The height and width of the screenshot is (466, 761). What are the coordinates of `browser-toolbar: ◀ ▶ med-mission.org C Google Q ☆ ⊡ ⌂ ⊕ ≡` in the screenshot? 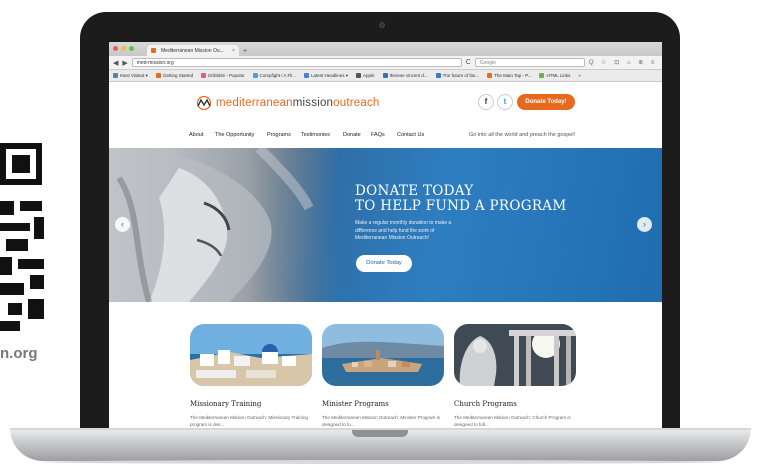 It's located at (385, 63).